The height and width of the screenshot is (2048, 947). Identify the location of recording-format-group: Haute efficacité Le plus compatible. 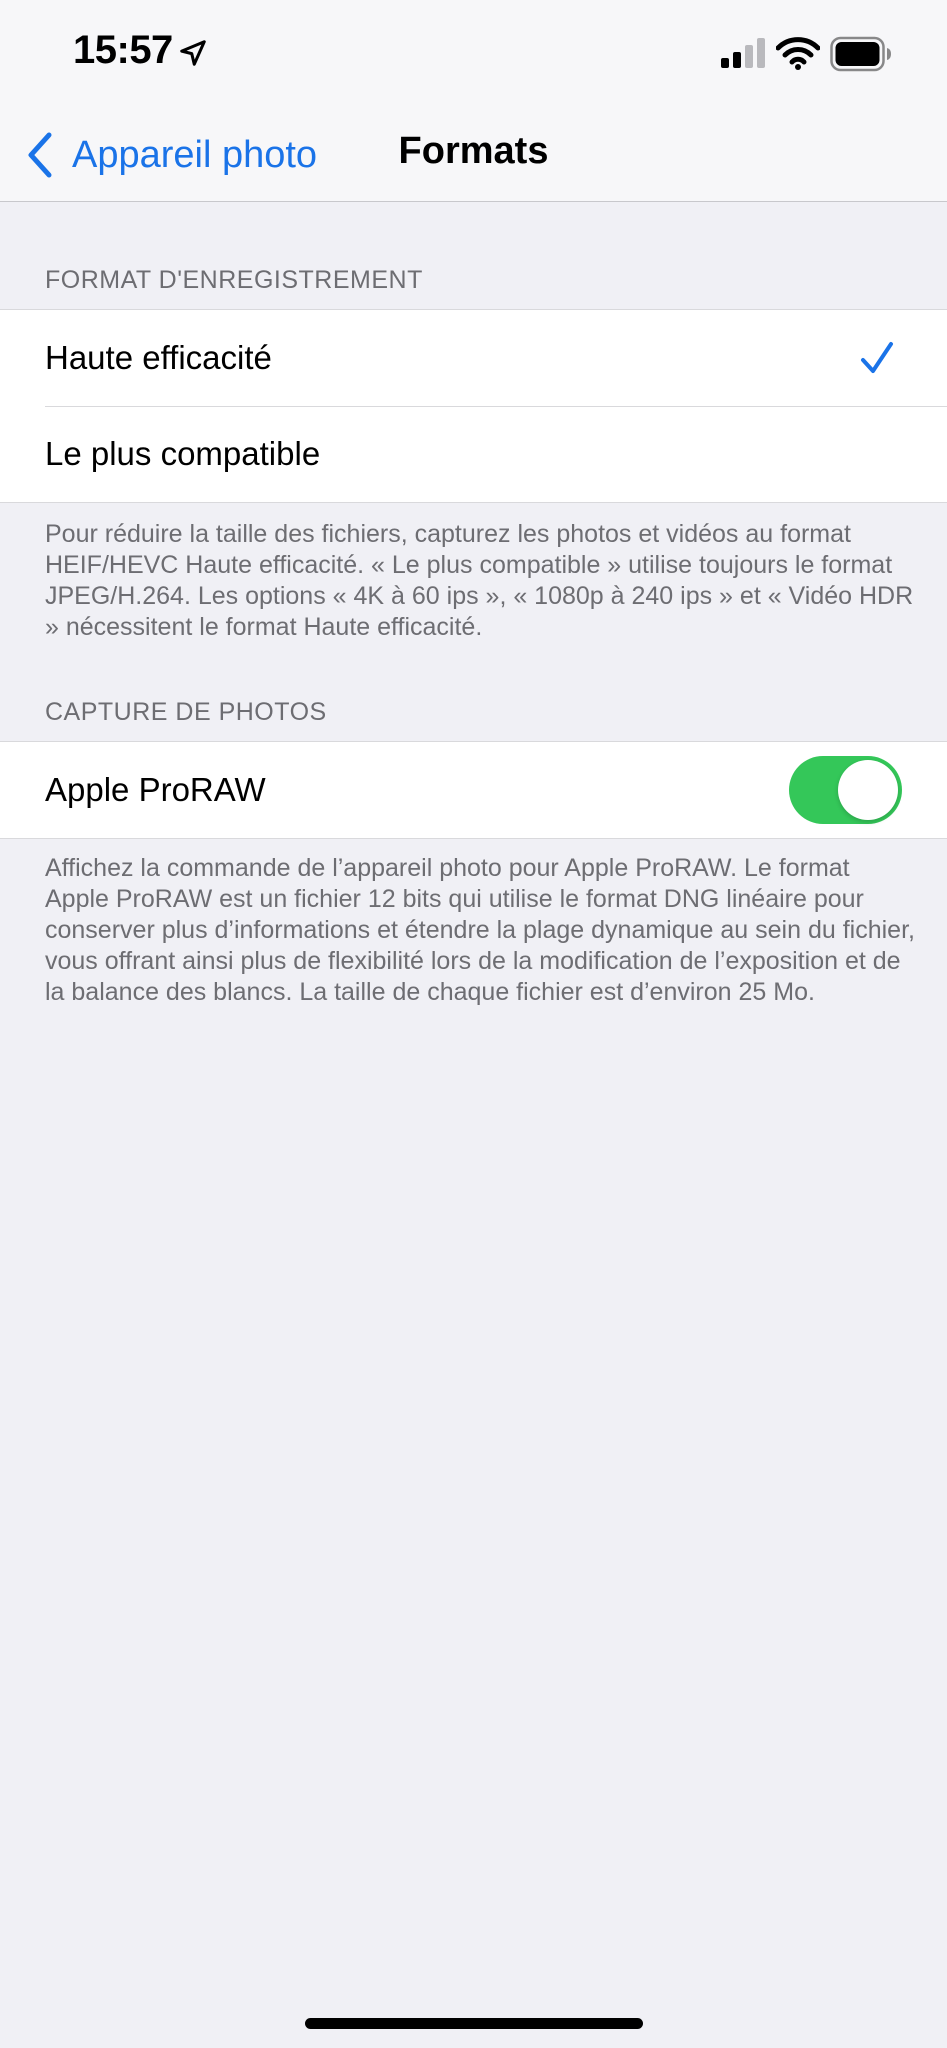
(473, 406).